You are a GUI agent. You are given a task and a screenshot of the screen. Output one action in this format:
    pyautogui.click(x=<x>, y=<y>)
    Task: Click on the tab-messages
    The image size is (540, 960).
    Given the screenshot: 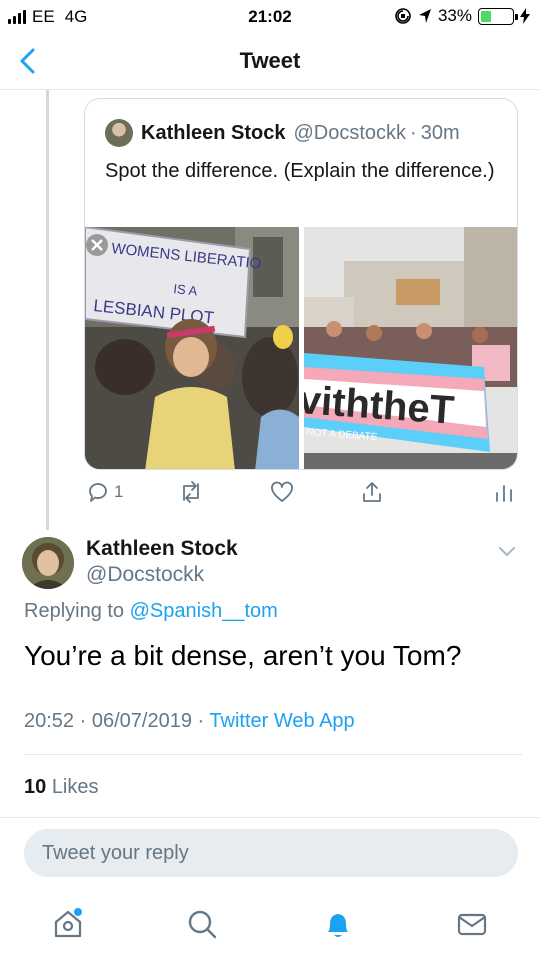 What is the action you would take?
    pyautogui.click(x=472, y=924)
    